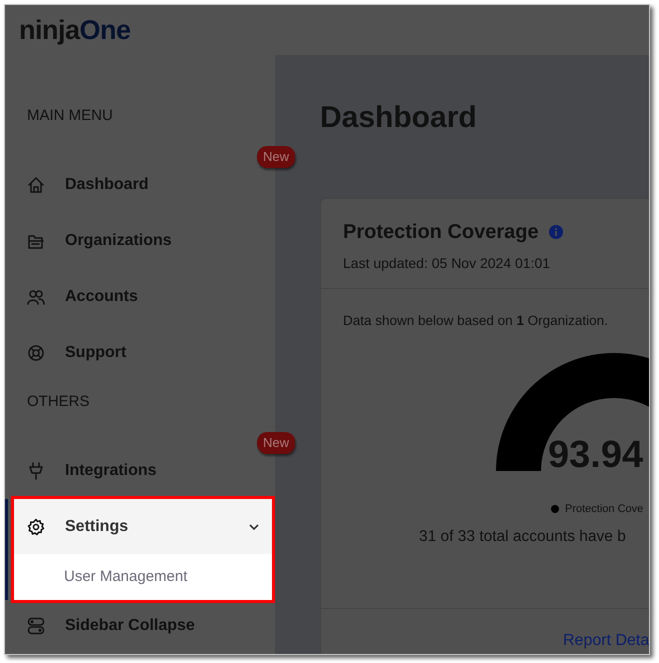 Image resolution: width=659 pixels, height=663 pixels. I want to click on users-icon, so click(36, 297).